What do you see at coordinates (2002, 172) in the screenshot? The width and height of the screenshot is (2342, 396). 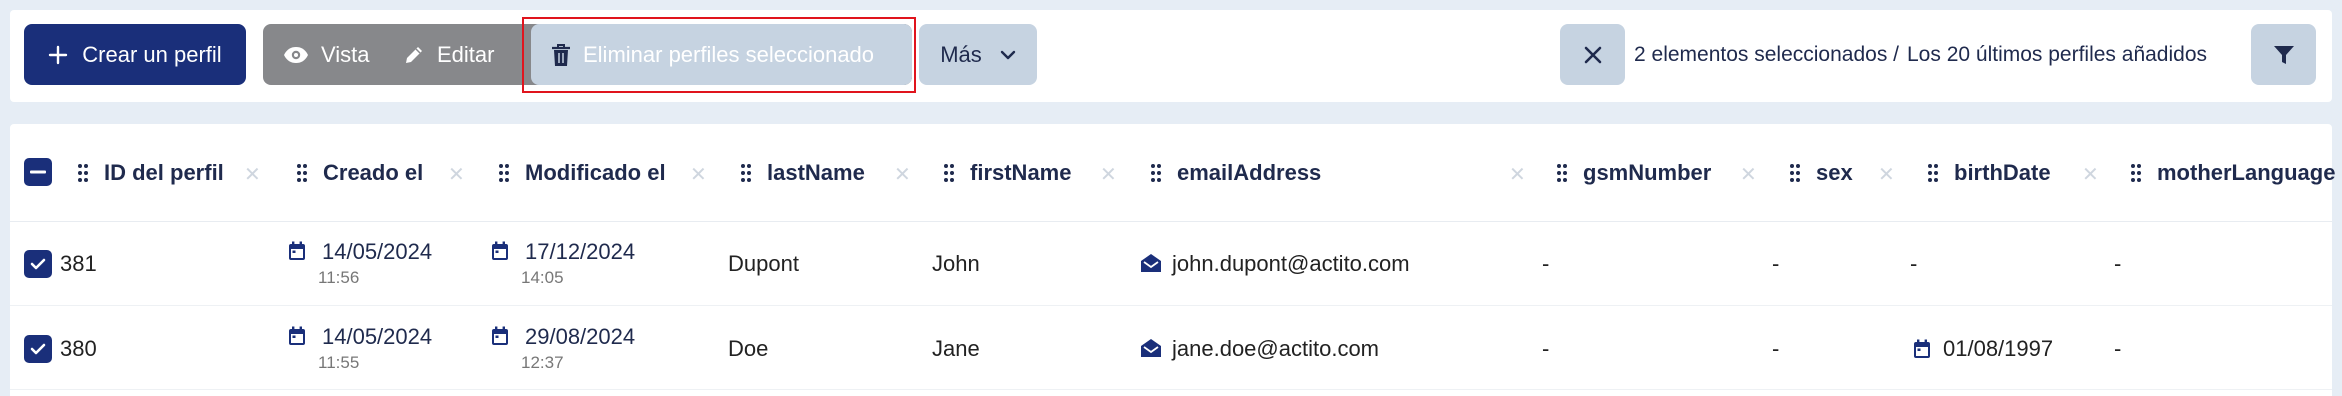 I see `column-label: birthDate` at bounding box center [2002, 172].